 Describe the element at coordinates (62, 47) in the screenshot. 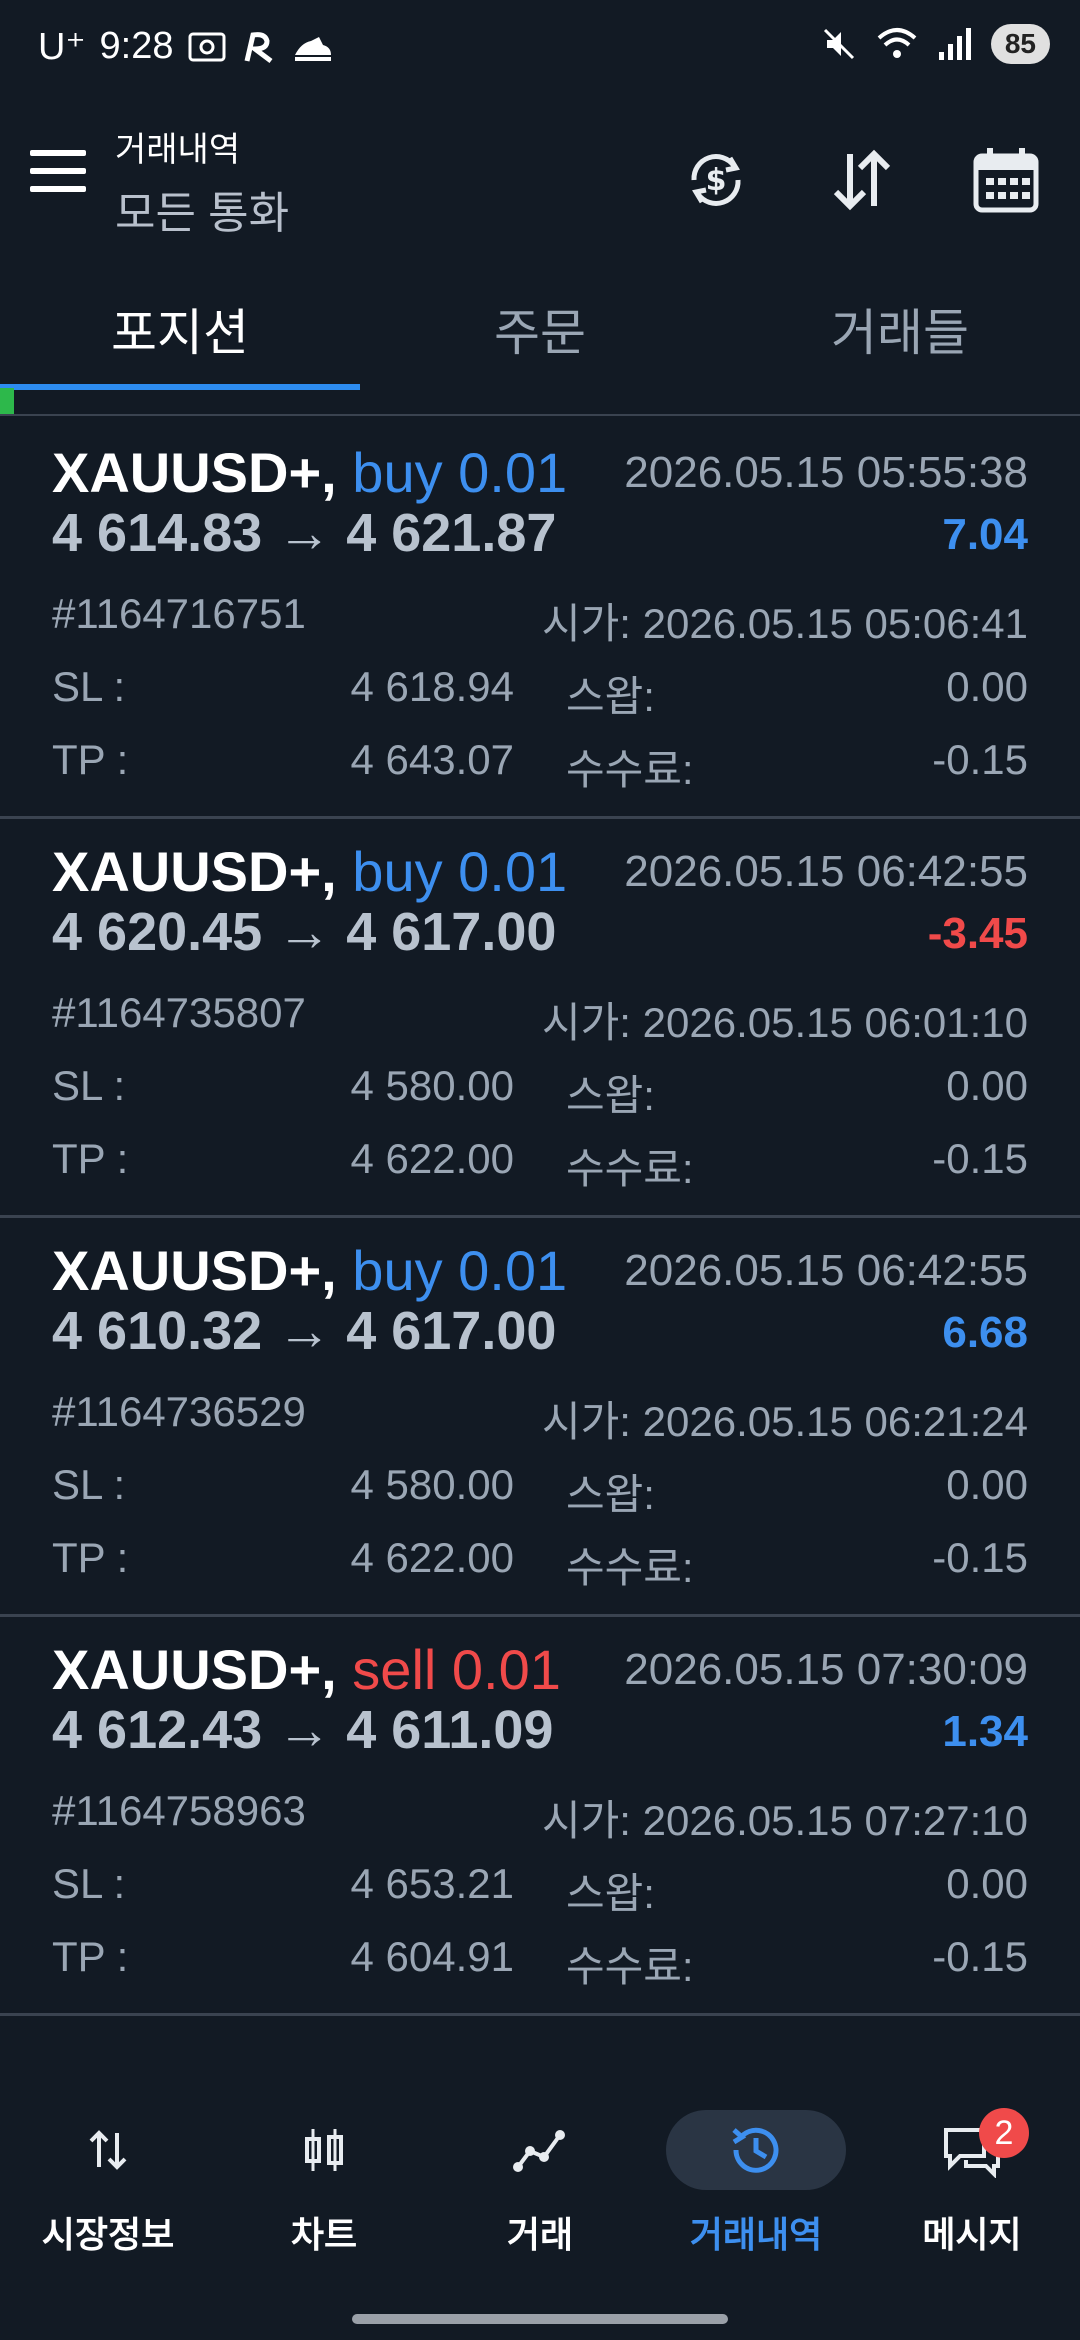

I see `carrier-label: U⁺` at that location.